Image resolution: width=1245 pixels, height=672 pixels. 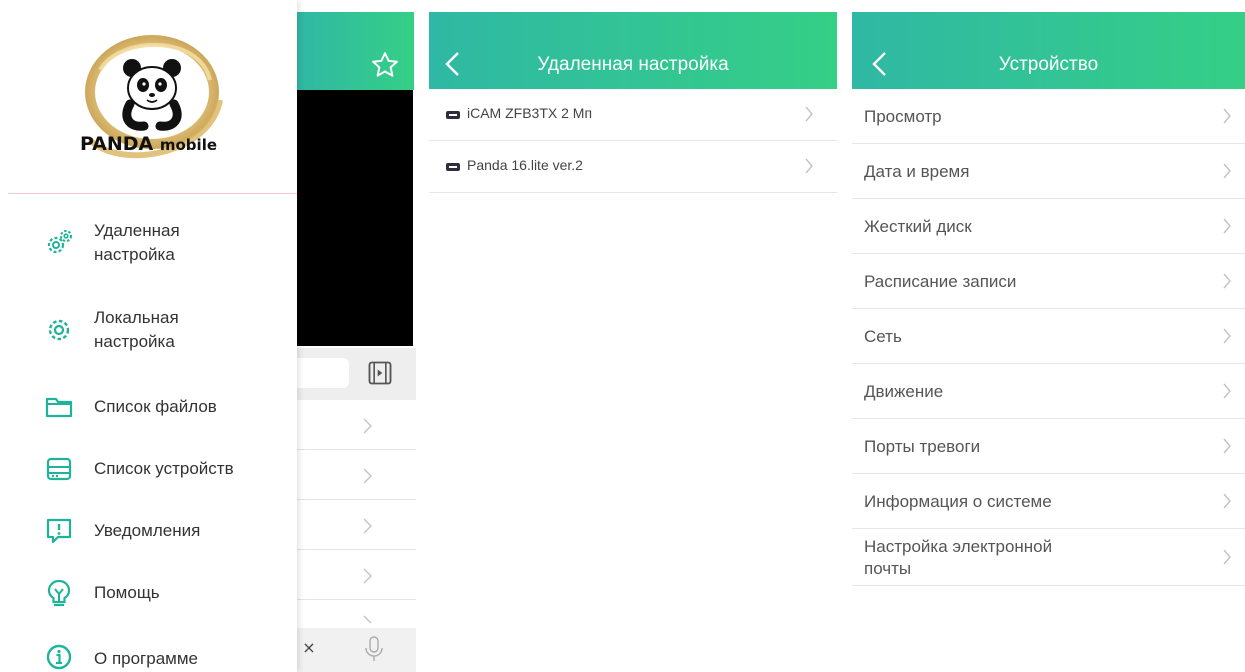 What do you see at coordinates (148, 331) in the screenshot?
I see `menu-item-local-settings: Локальная настройка` at bounding box center [148, 331].